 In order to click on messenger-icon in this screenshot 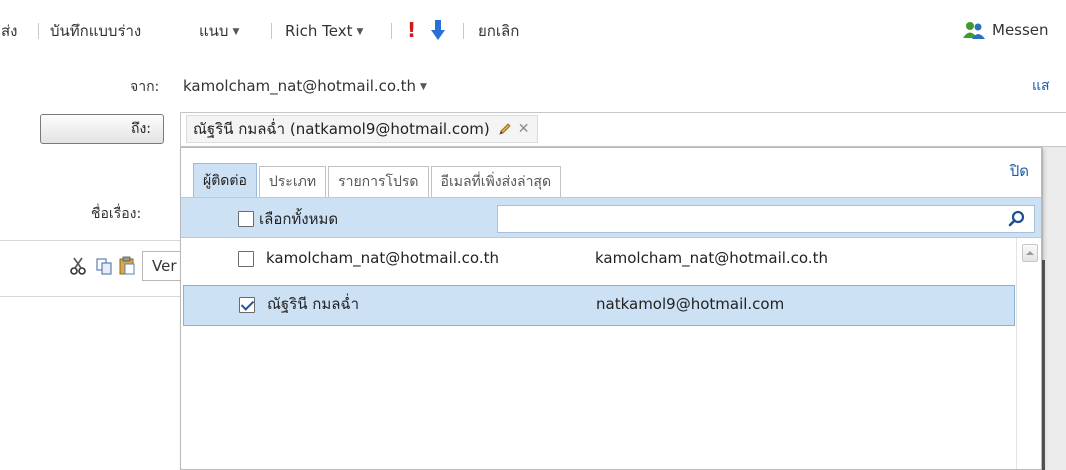, I will do `click(974, 30)`.